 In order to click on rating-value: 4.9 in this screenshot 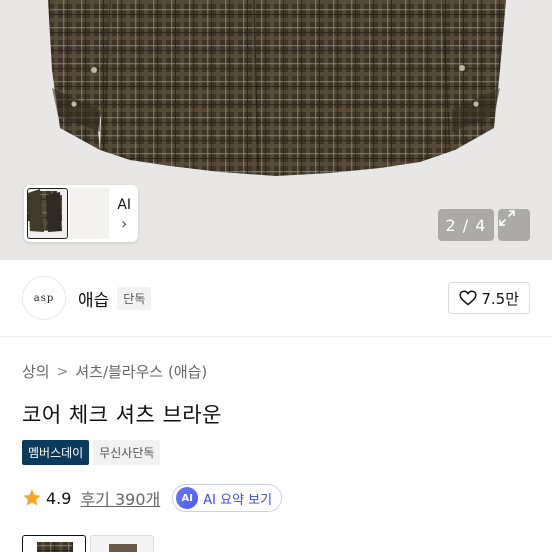, I will do `click(59, 498)`.